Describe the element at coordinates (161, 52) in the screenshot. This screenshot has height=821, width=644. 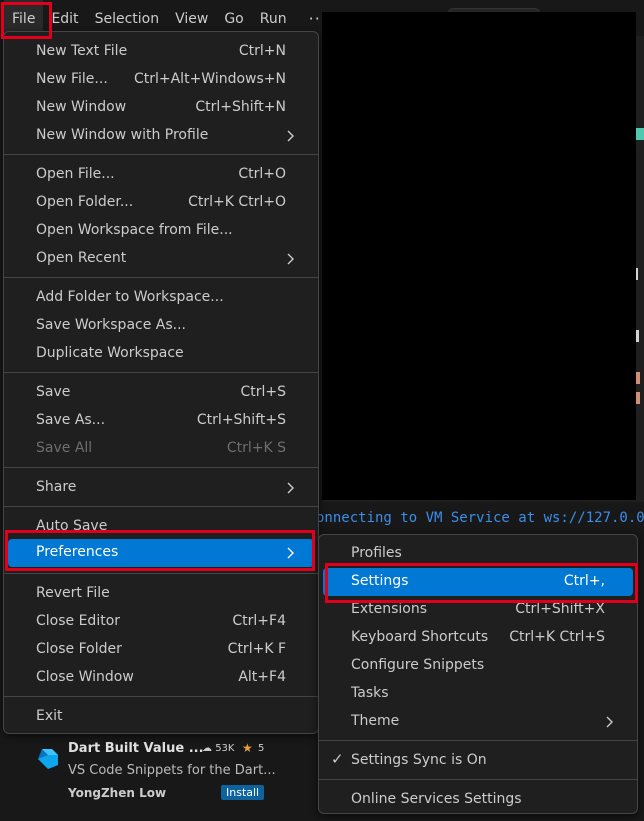
I see `menu-item-new-text-file: New Text File Ctrl+N` at that location.